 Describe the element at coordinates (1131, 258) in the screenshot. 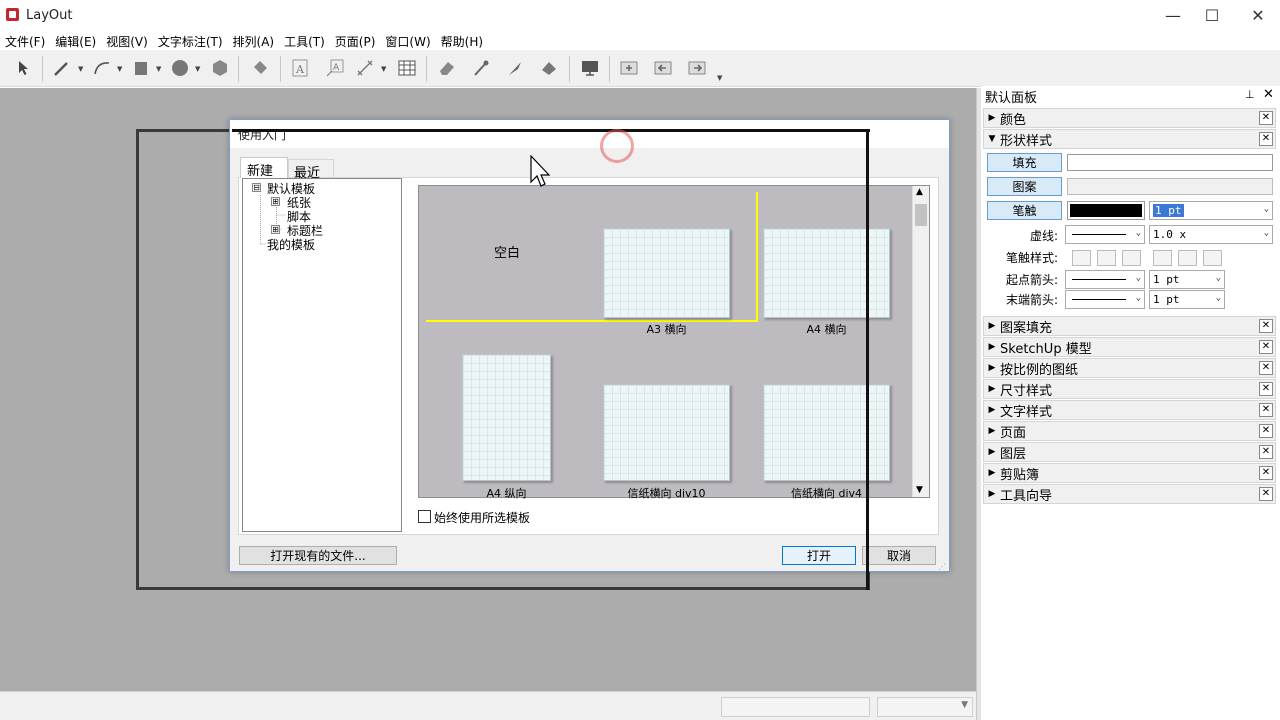

I see `join-bevel-icon` at that location.